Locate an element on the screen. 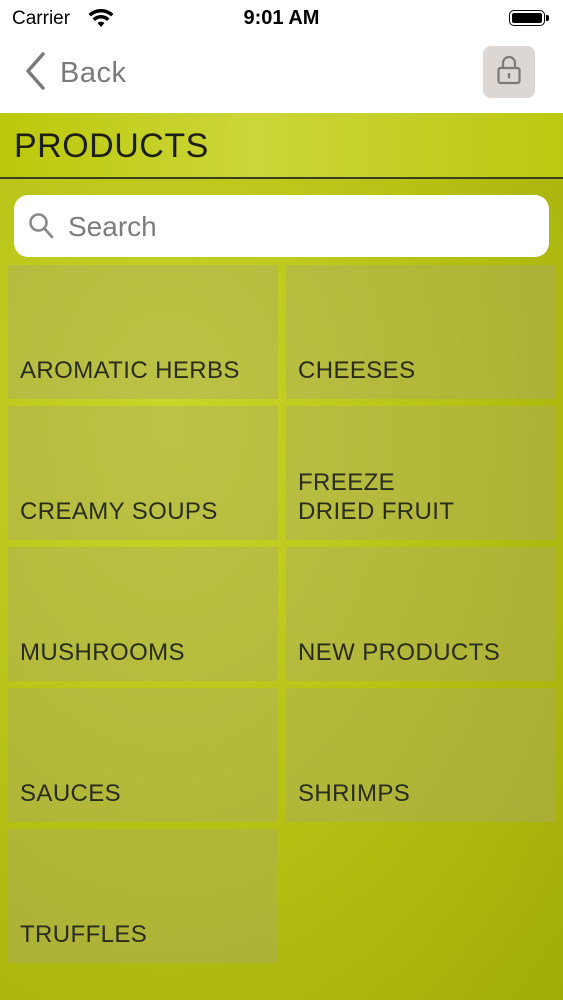  category-tile-cheeses: CHEESES is located at coordinates (421, 332).